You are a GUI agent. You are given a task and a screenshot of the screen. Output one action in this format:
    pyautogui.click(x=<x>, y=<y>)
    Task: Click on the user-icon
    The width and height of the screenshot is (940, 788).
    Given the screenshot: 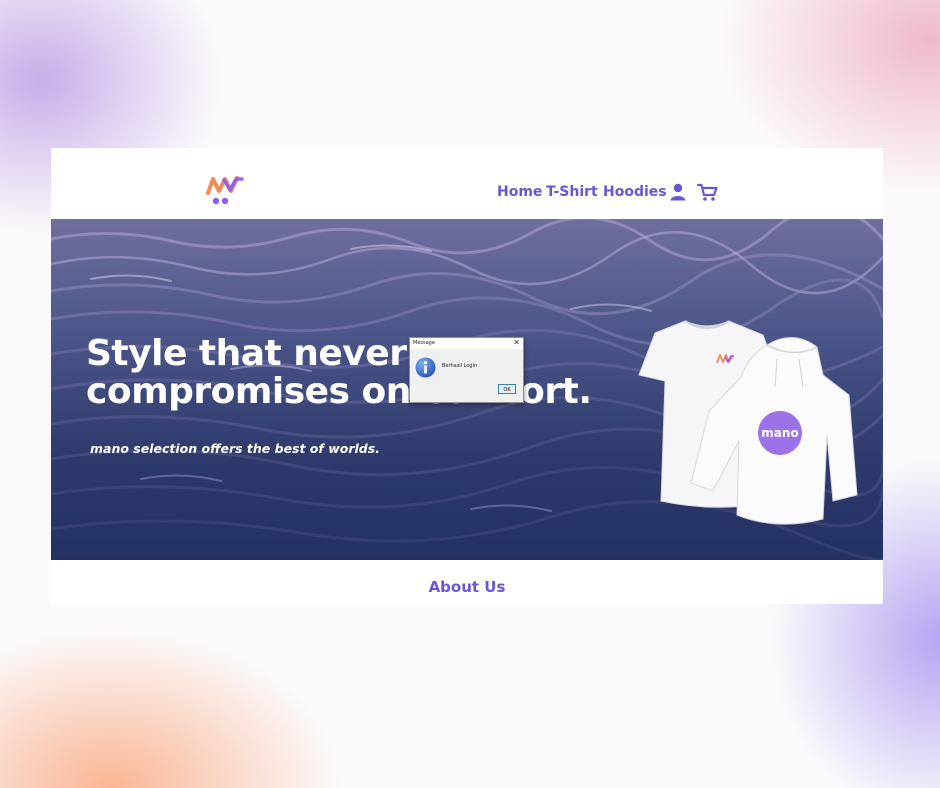 What is the action you would take?
    pyautogui.click(x=678, y=192)
    